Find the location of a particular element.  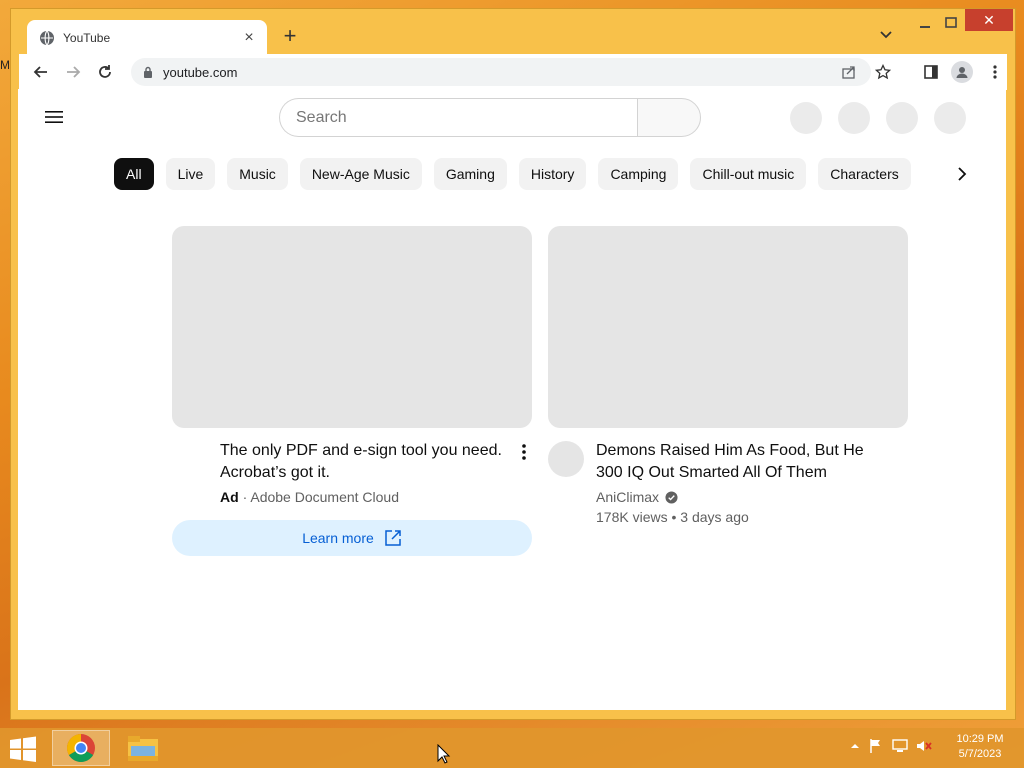

profile-avatar is located at coordinates (962, 72).